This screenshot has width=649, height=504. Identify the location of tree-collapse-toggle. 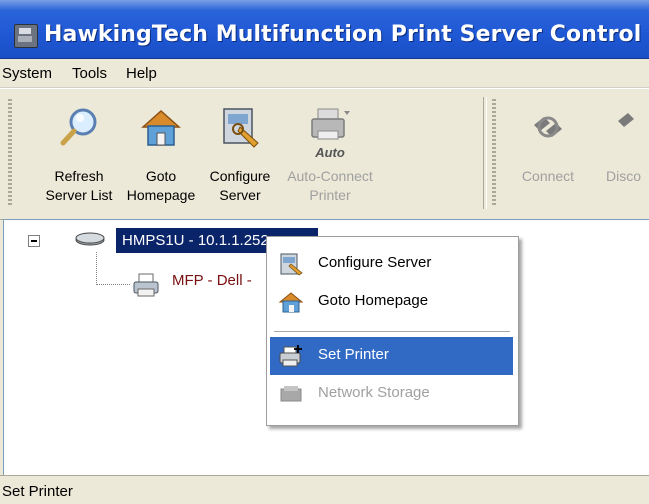
(34, 241).